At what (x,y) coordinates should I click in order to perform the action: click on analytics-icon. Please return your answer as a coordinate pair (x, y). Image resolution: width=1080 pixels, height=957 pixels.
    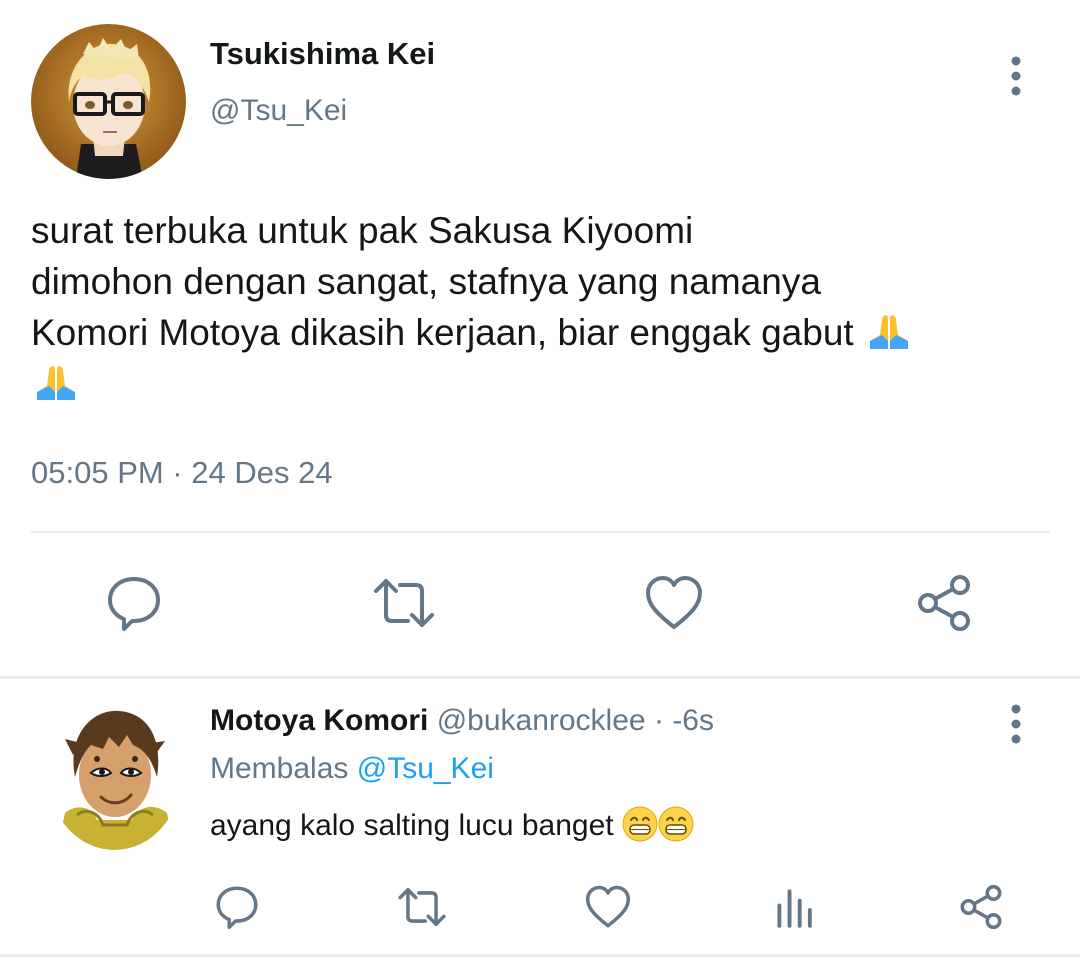
    Looking at the image, I should click on (795, 907).